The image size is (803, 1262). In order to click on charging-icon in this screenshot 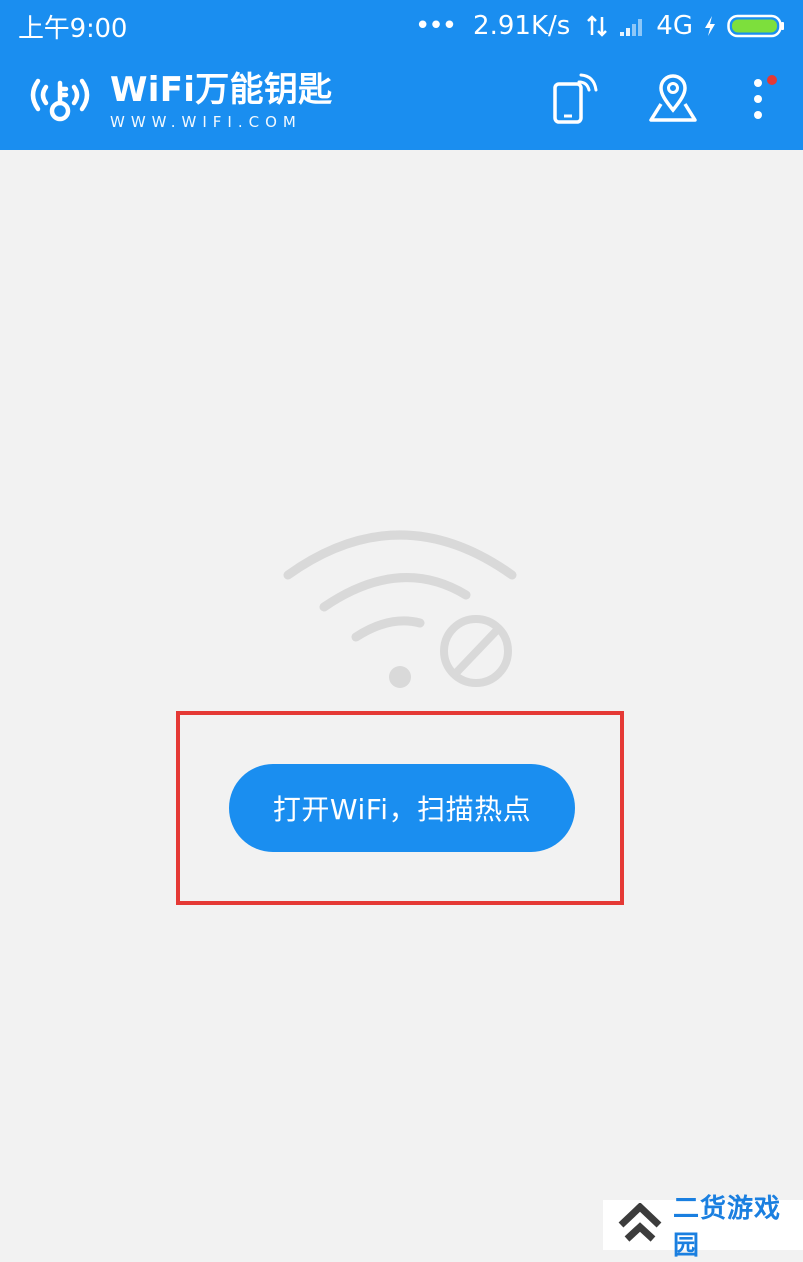, I will do `click(710, 26)`.